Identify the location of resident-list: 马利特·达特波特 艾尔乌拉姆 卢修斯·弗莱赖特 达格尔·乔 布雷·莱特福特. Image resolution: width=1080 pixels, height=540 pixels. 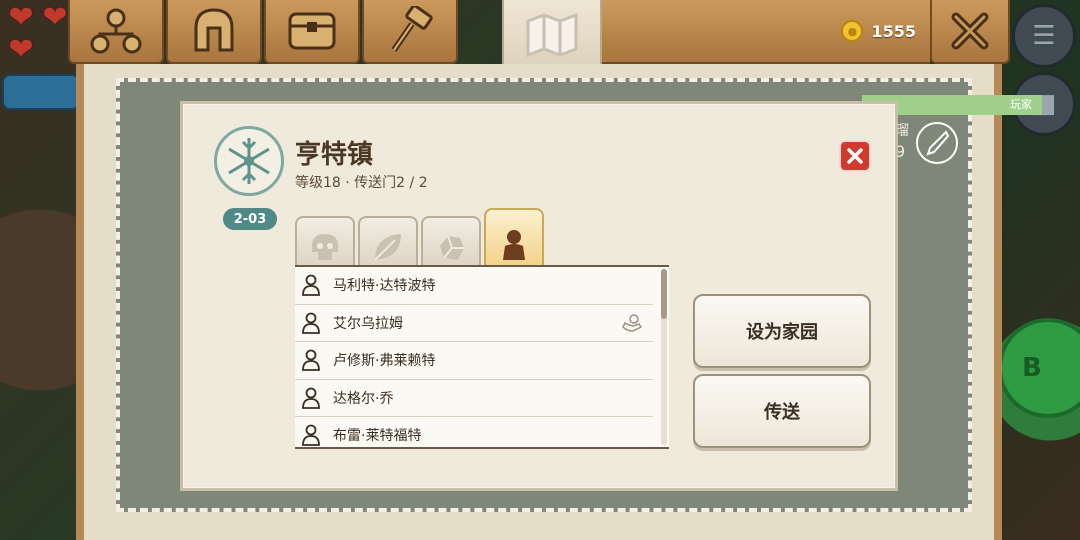
(482, 357).